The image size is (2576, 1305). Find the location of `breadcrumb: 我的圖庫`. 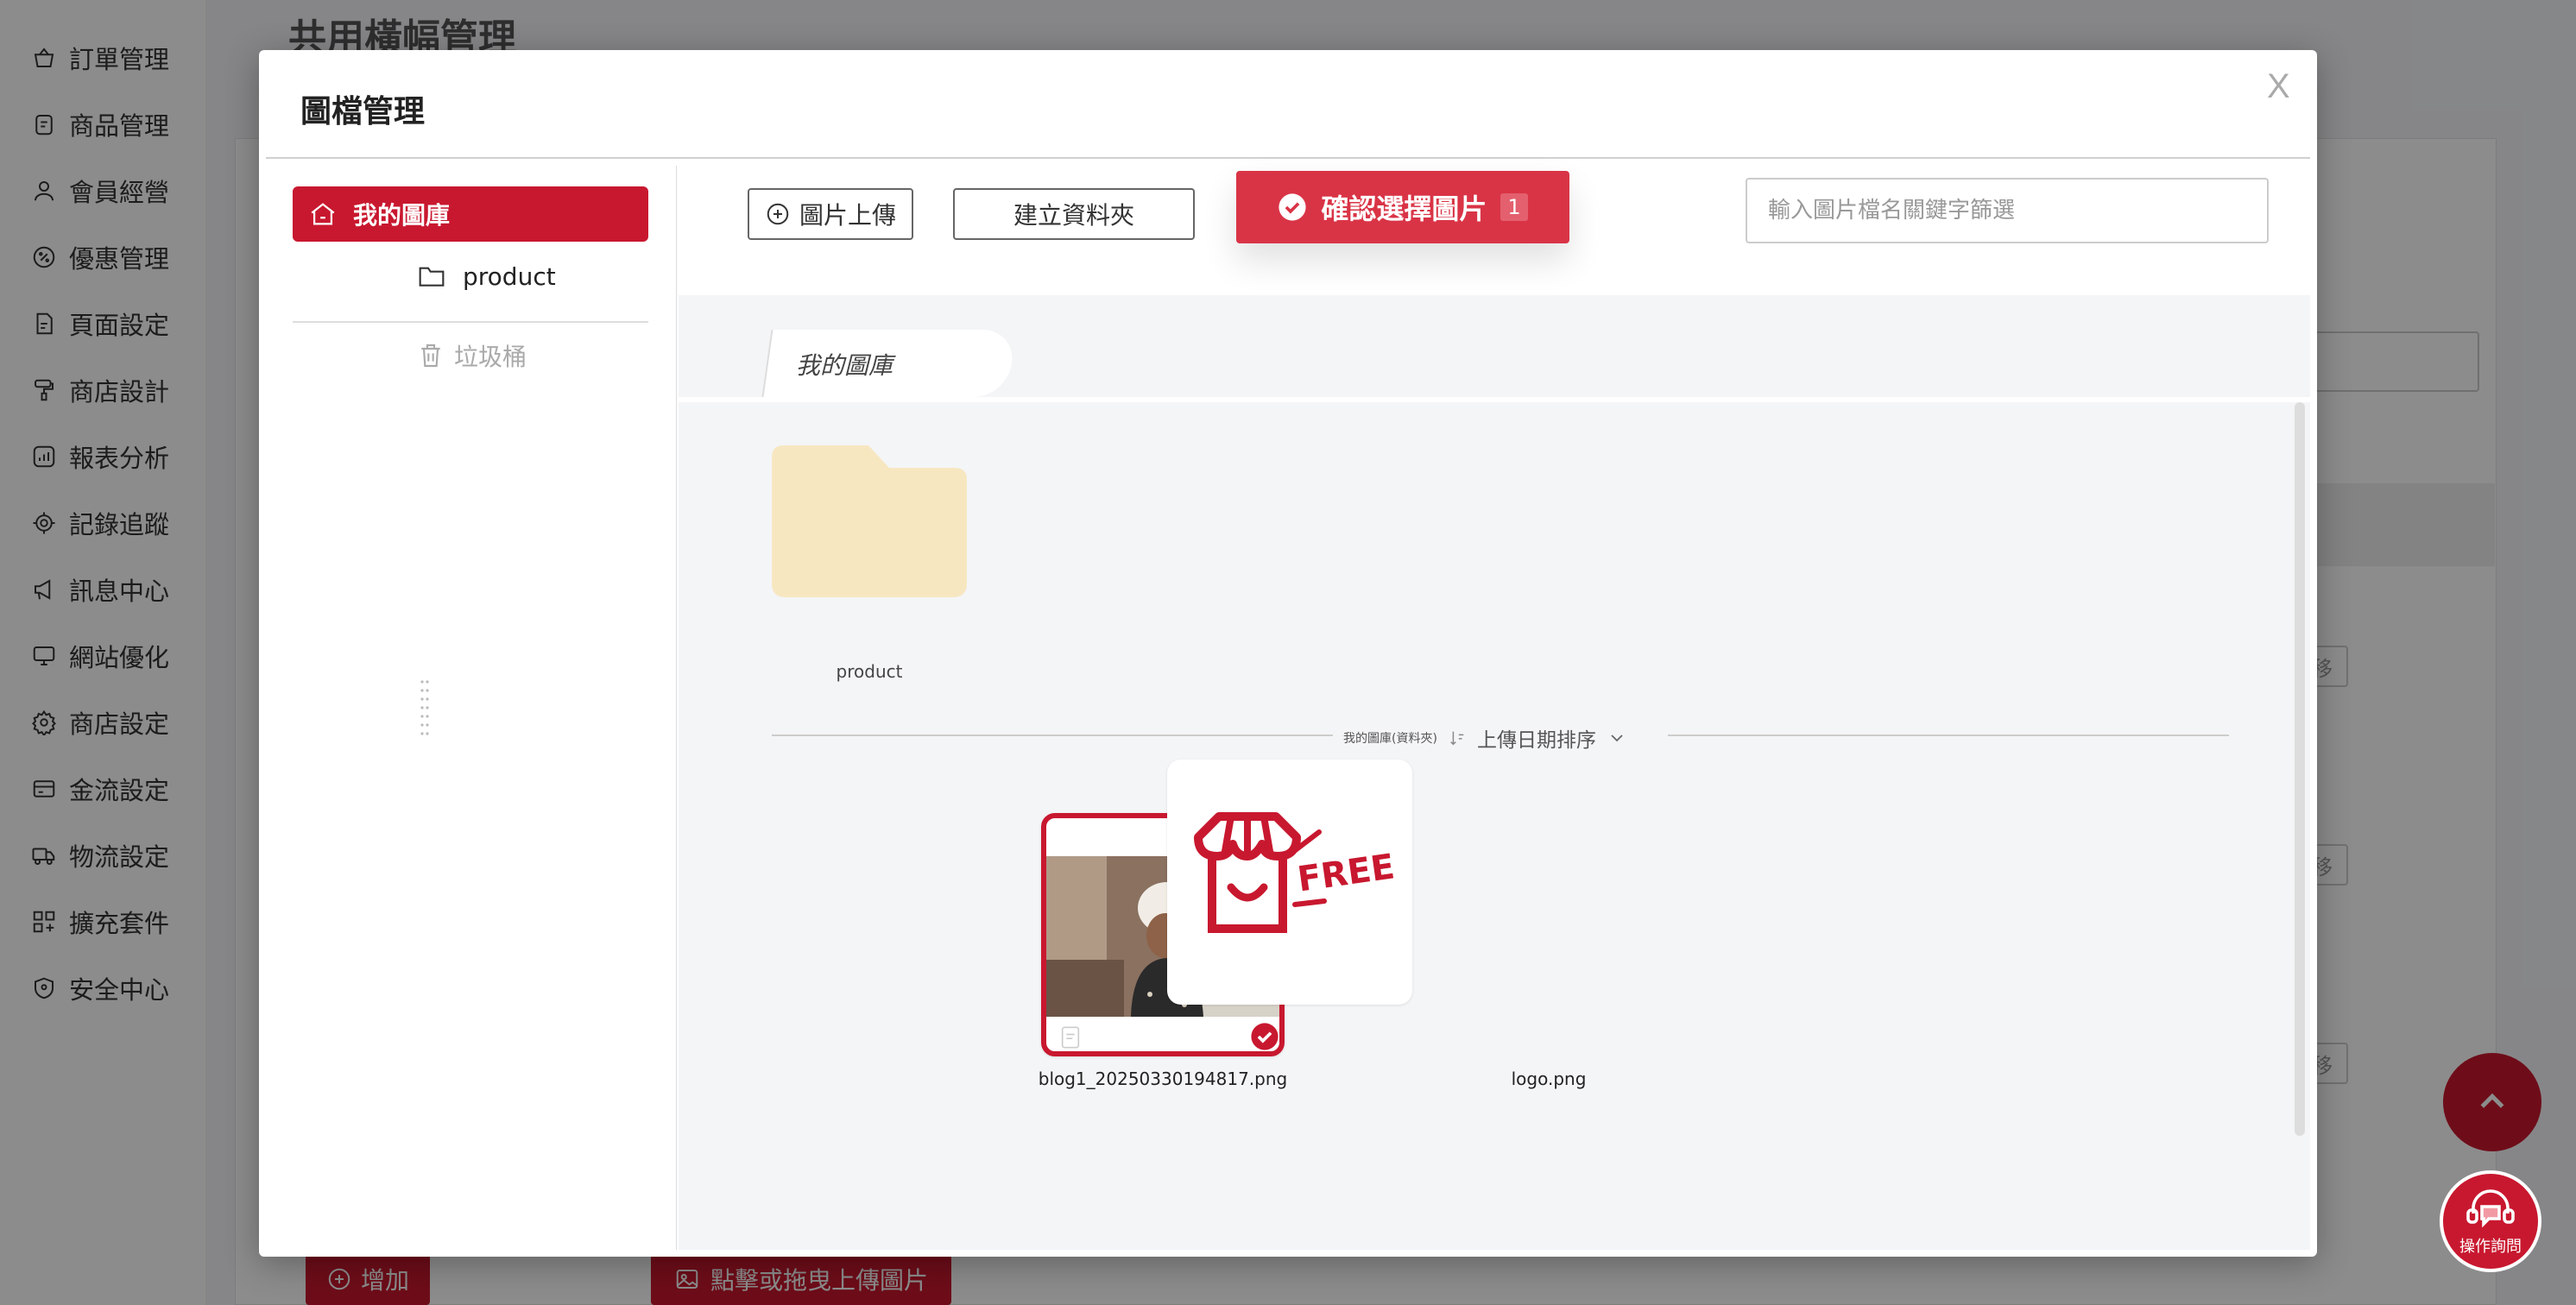

breadcrumb: 我的圖庫 is located at coordinates (844, 366).